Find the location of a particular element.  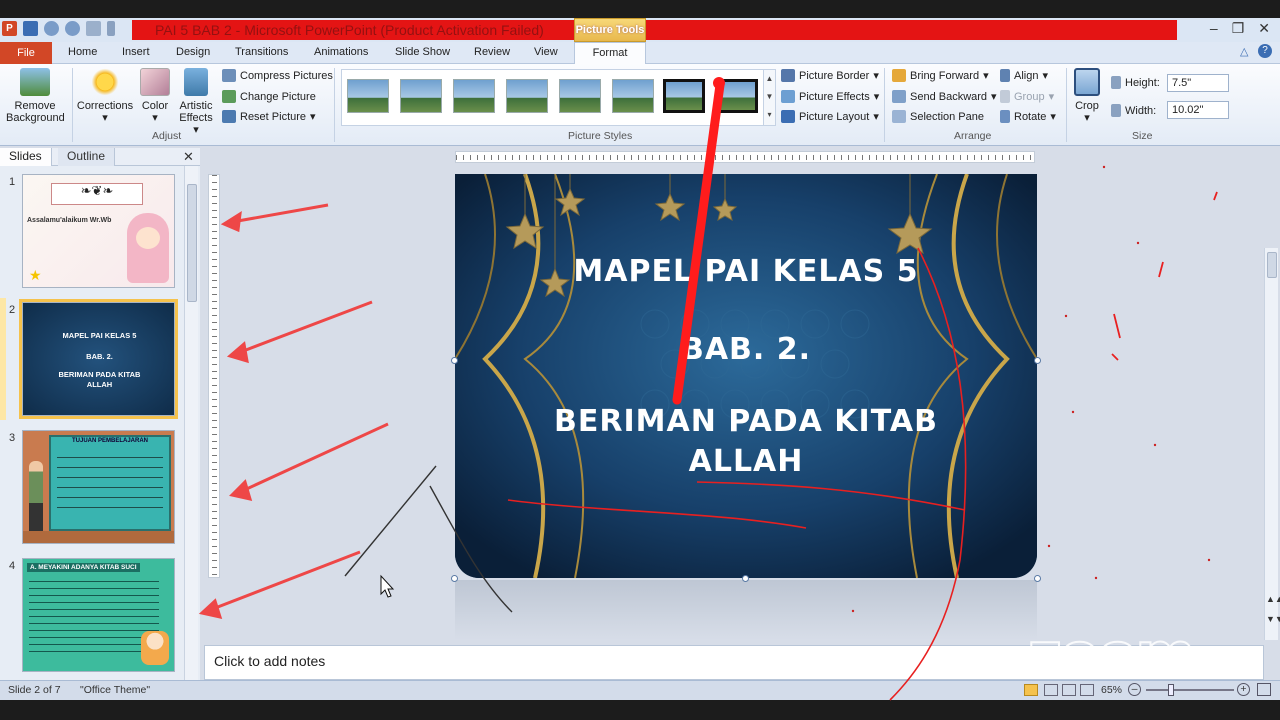

color-icon is located at coordinates (155, 82).